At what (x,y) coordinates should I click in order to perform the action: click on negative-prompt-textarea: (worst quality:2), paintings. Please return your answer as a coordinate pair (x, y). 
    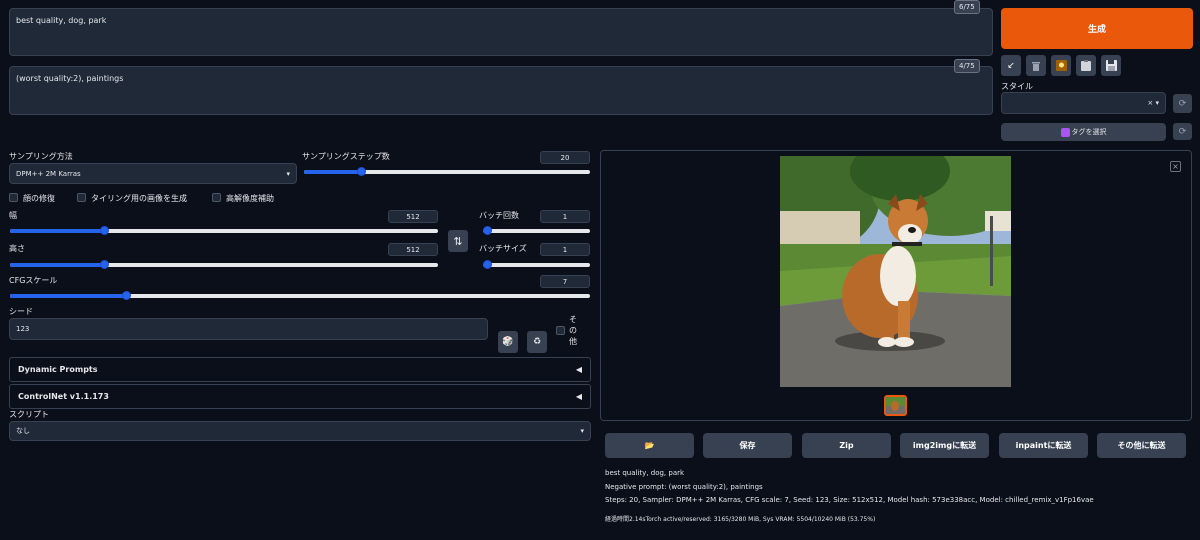
    Looking at the image, I should click on (501, 90).